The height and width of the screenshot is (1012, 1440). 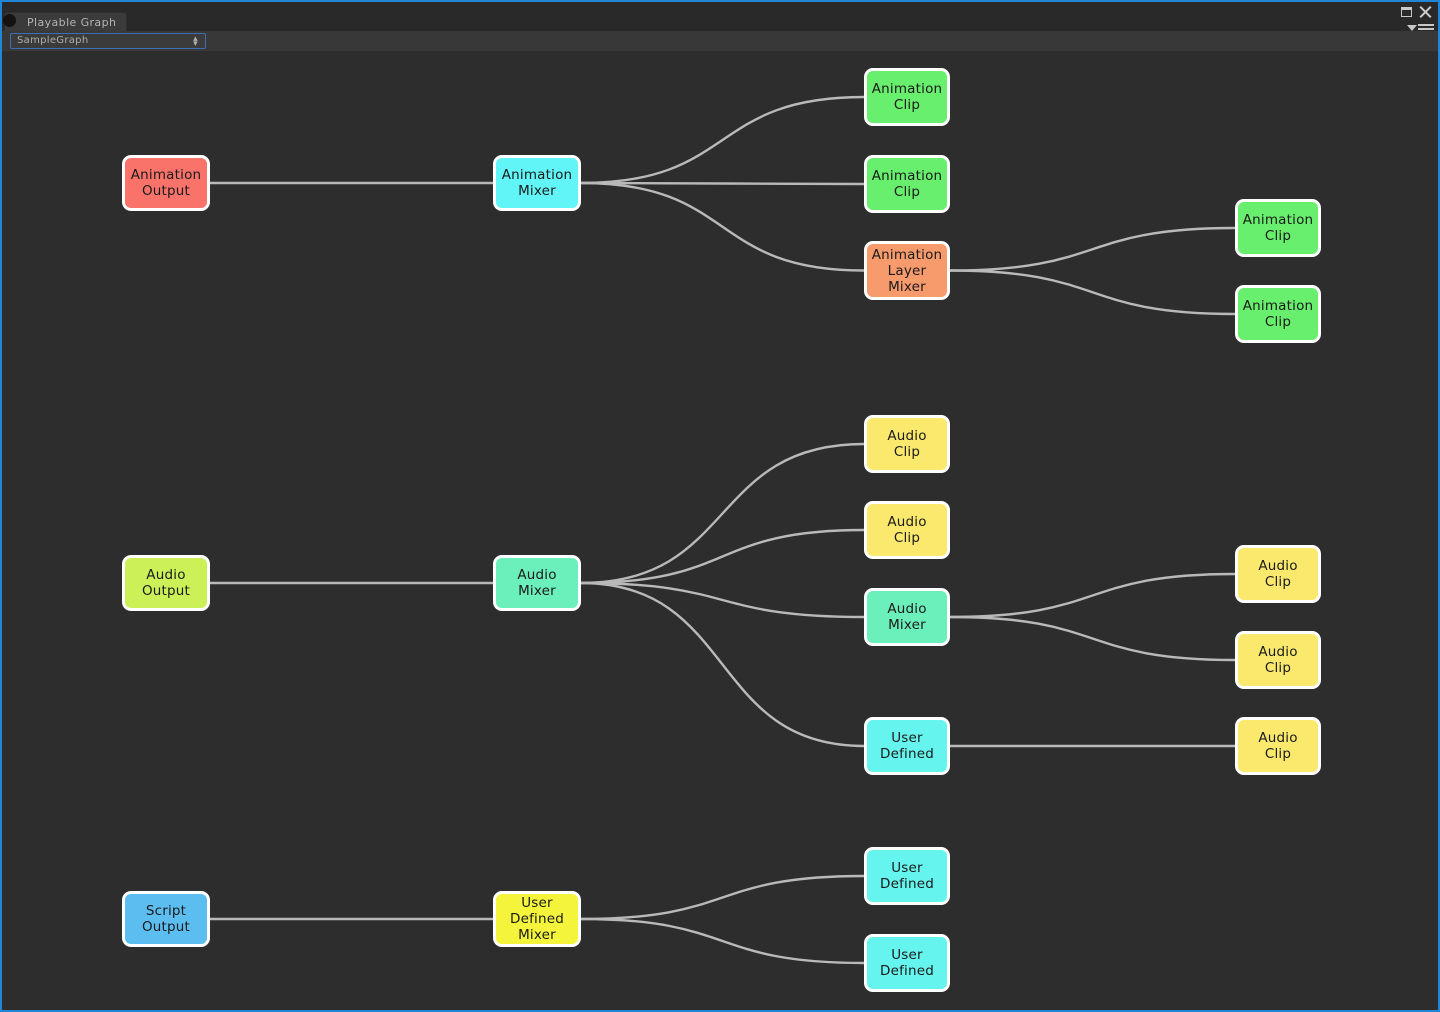 What do you see at coordinates (537, 183) in the screenshot?
I see `graph-node-anim-mixer: Animation Mixer` at bounding box center [537, 183].